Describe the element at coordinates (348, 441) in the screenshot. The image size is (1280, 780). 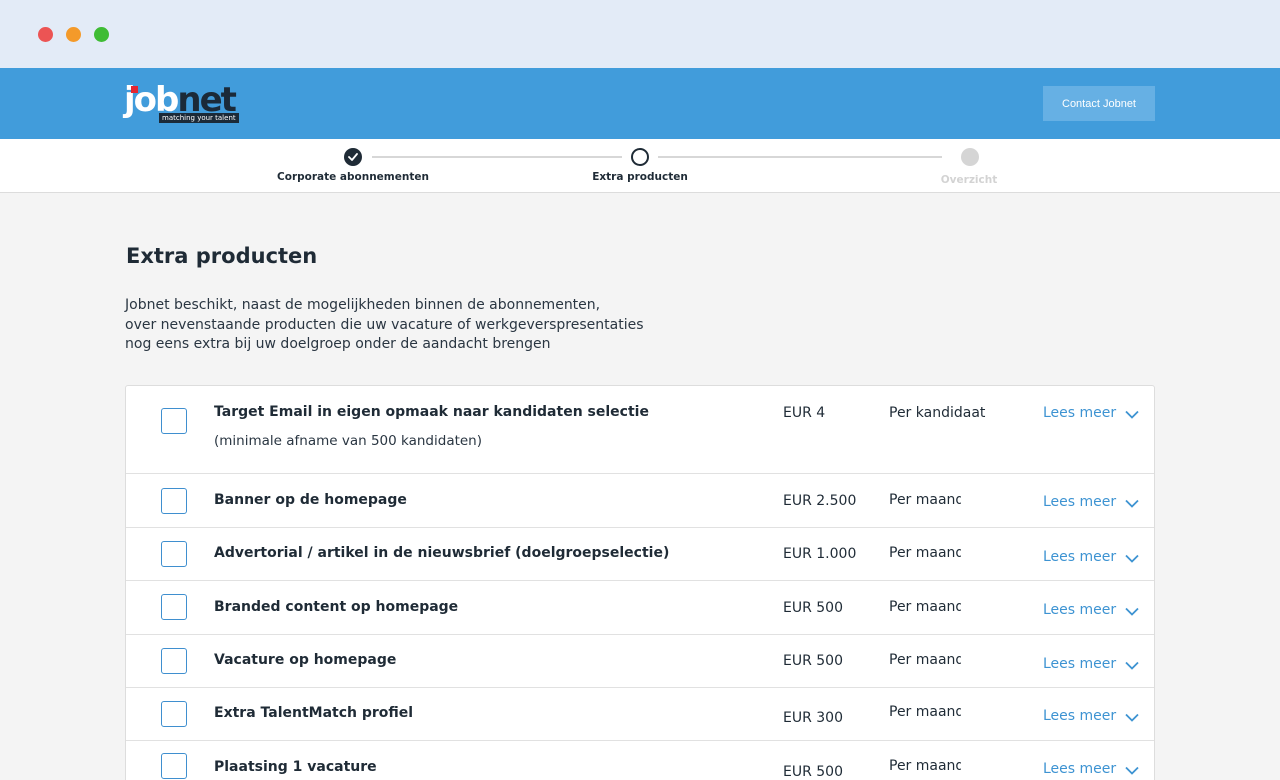
I see `product-subtext: (minimale afname van 500 kandidaten)` at that location.